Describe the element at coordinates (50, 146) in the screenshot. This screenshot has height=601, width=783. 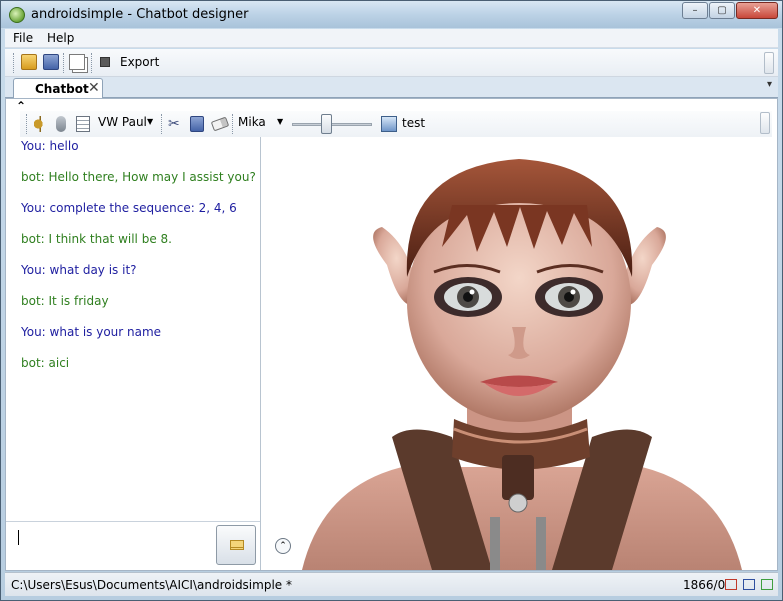
I see `chat-message-user: You: hello` at that location.